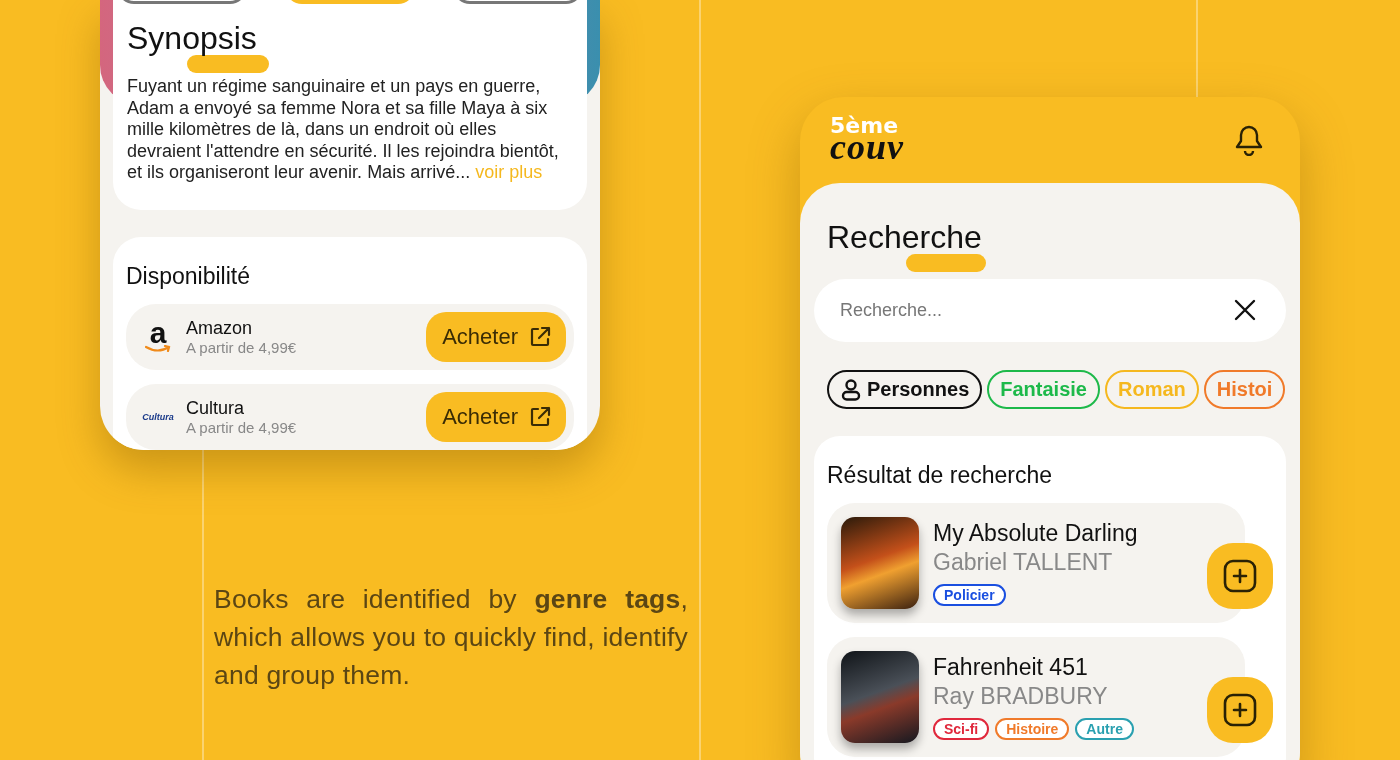  I want to click on section-title: Résultat de recherche, so click(940, 475).